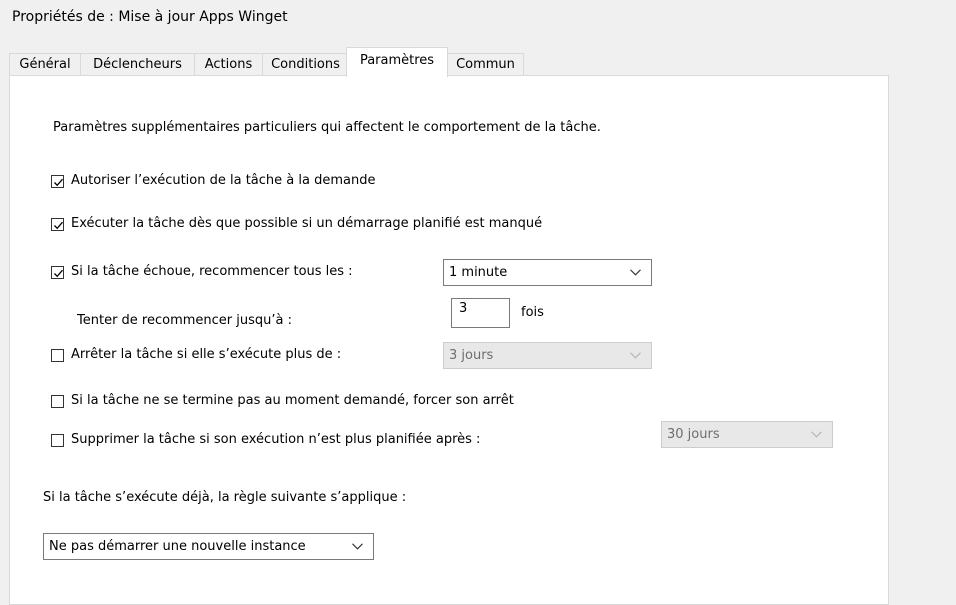 The width and height of the screenshot is (956, 605). I want to click on rule-select: Ne pas démarrer une nouvelle instance, so click(208, 546).